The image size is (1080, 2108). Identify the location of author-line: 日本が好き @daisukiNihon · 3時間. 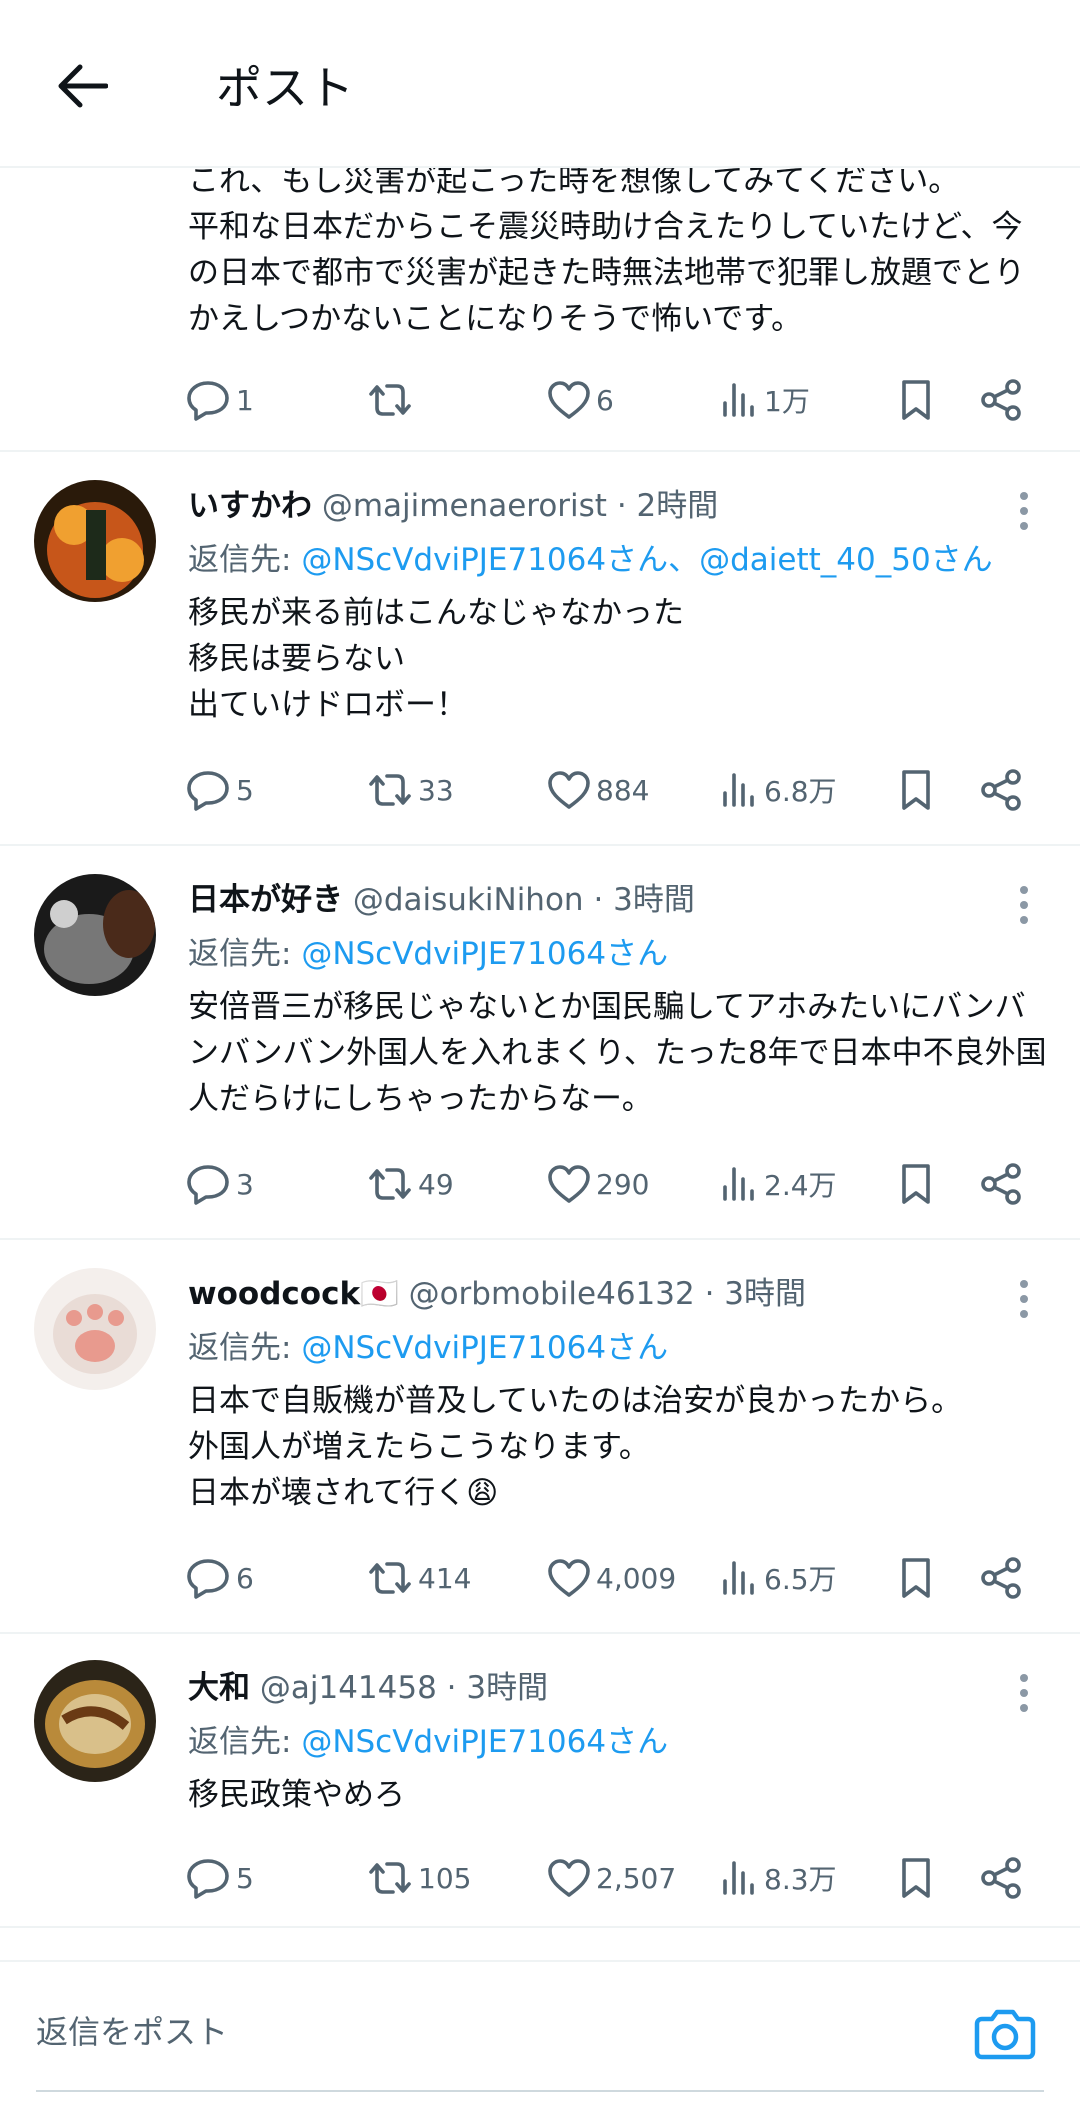
(441, 900).